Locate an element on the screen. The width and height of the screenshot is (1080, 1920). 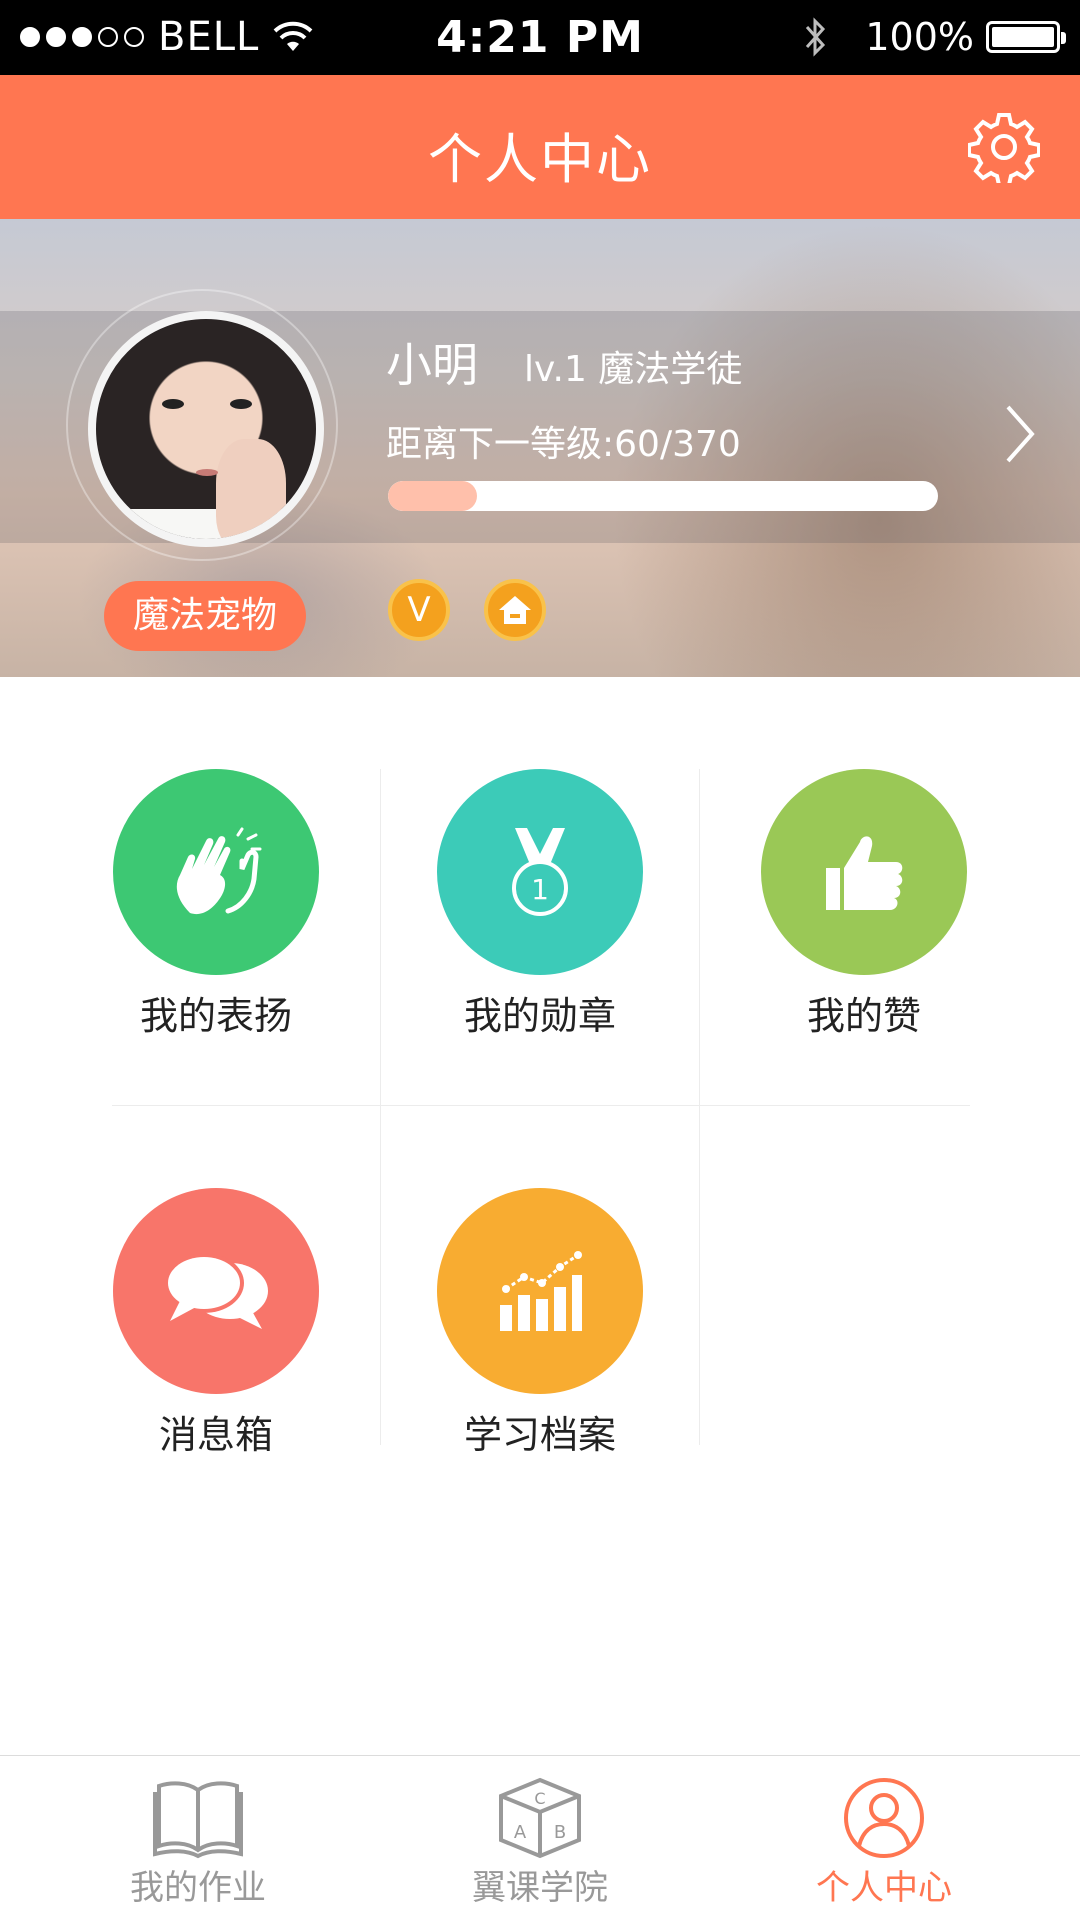
magic-pet-button: 魔法宠物 is located at coordinates (205, 616).